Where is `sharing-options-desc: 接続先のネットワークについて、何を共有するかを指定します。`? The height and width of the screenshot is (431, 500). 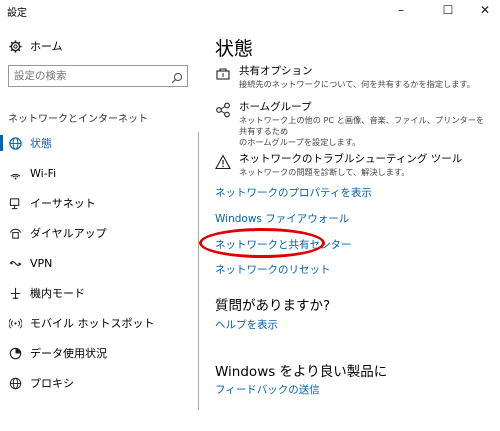
sharing-options-desc: 接続先のネットワークについて、何を共有するかを指定します。 is located at coordinates (357, 84).